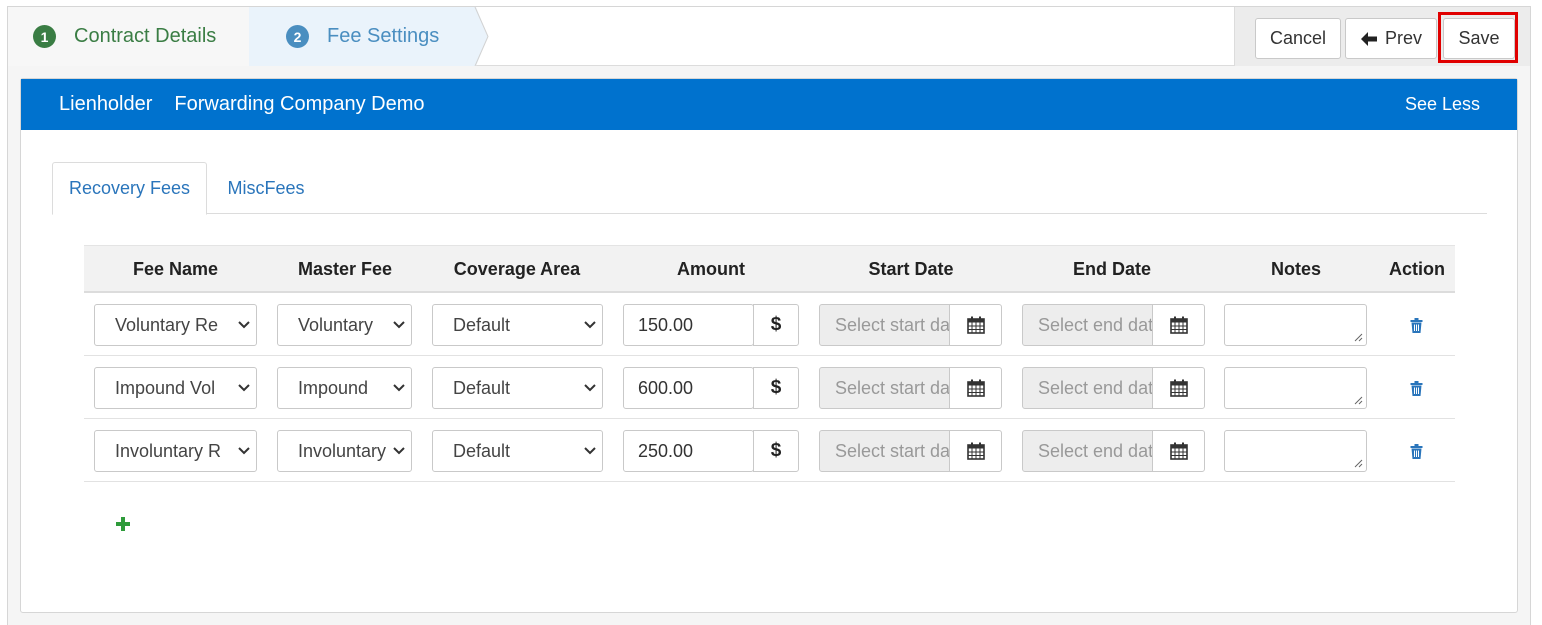 The image size is (1542, 625). Describe the element at coordinates (688, 325) in the screenshot. I see `amount-input: 150.00` at that location.